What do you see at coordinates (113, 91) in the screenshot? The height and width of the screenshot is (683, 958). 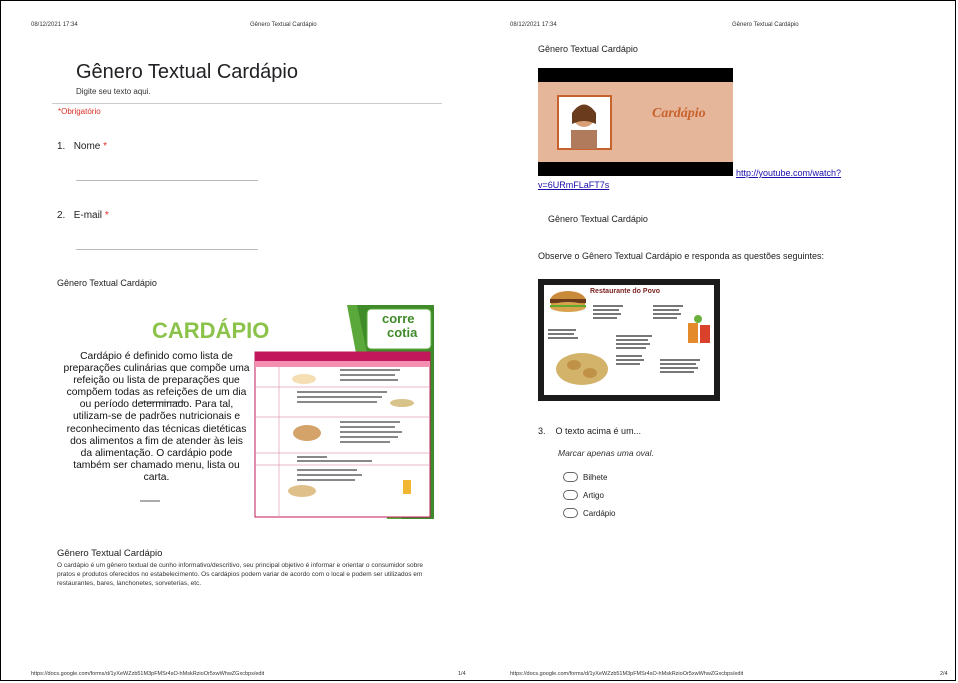 I see `form-description: Digite seu texto aqui.` at bounding box center [113, 91].